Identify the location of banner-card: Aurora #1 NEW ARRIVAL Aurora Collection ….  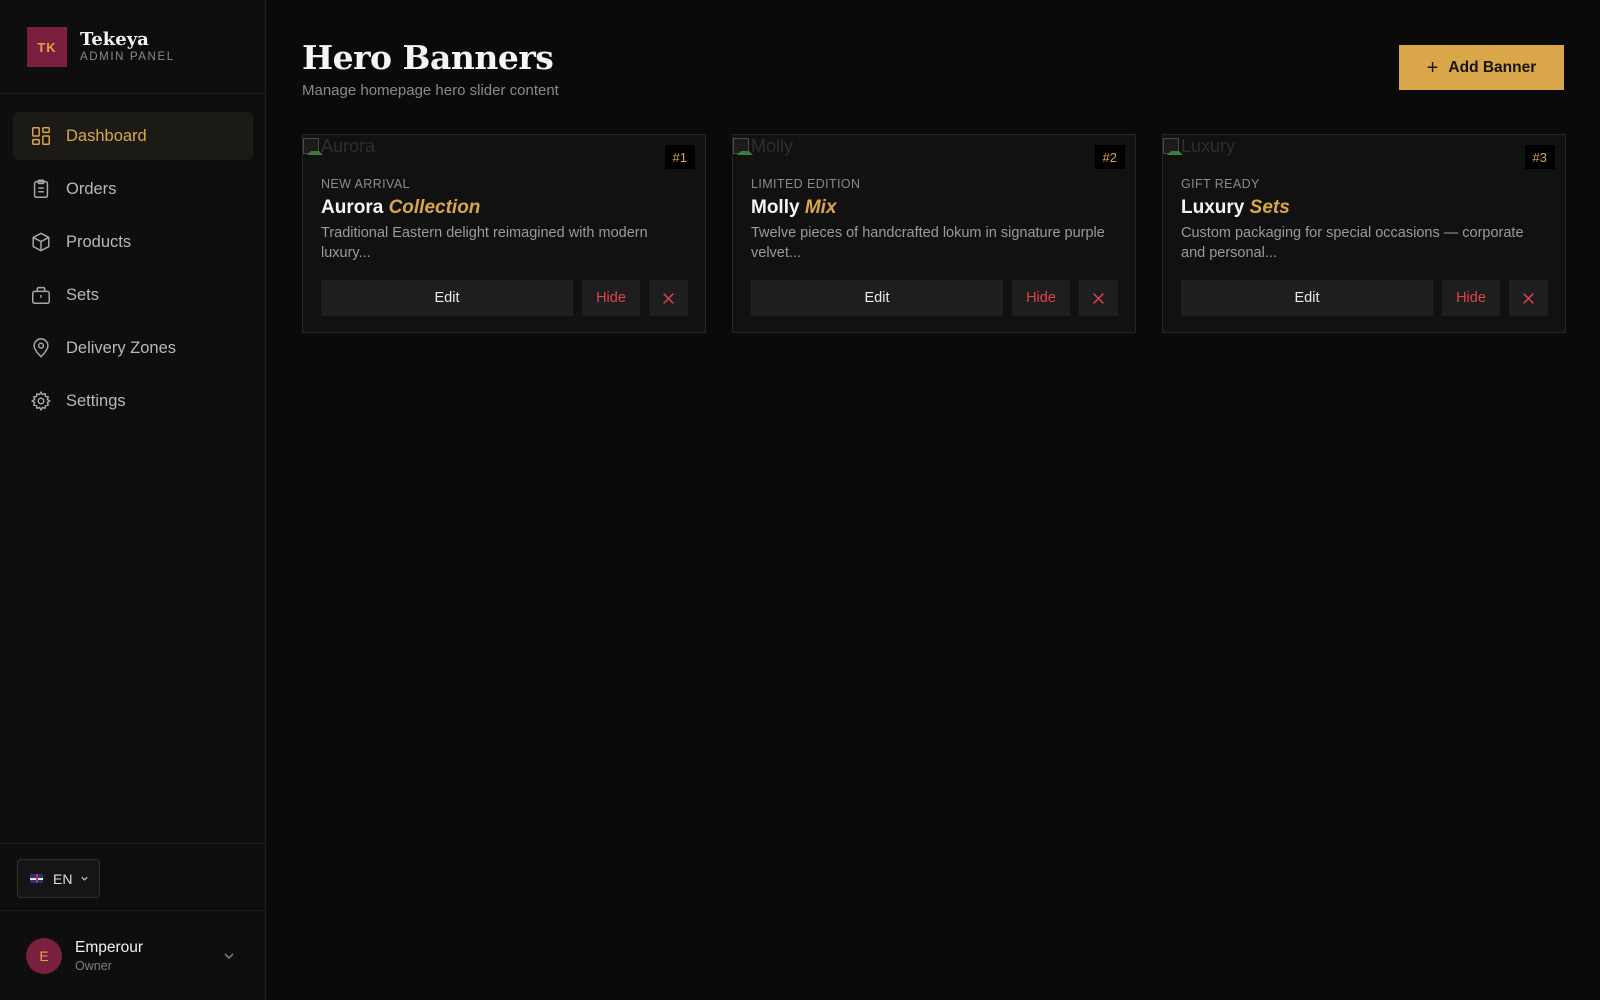
(504, 233).